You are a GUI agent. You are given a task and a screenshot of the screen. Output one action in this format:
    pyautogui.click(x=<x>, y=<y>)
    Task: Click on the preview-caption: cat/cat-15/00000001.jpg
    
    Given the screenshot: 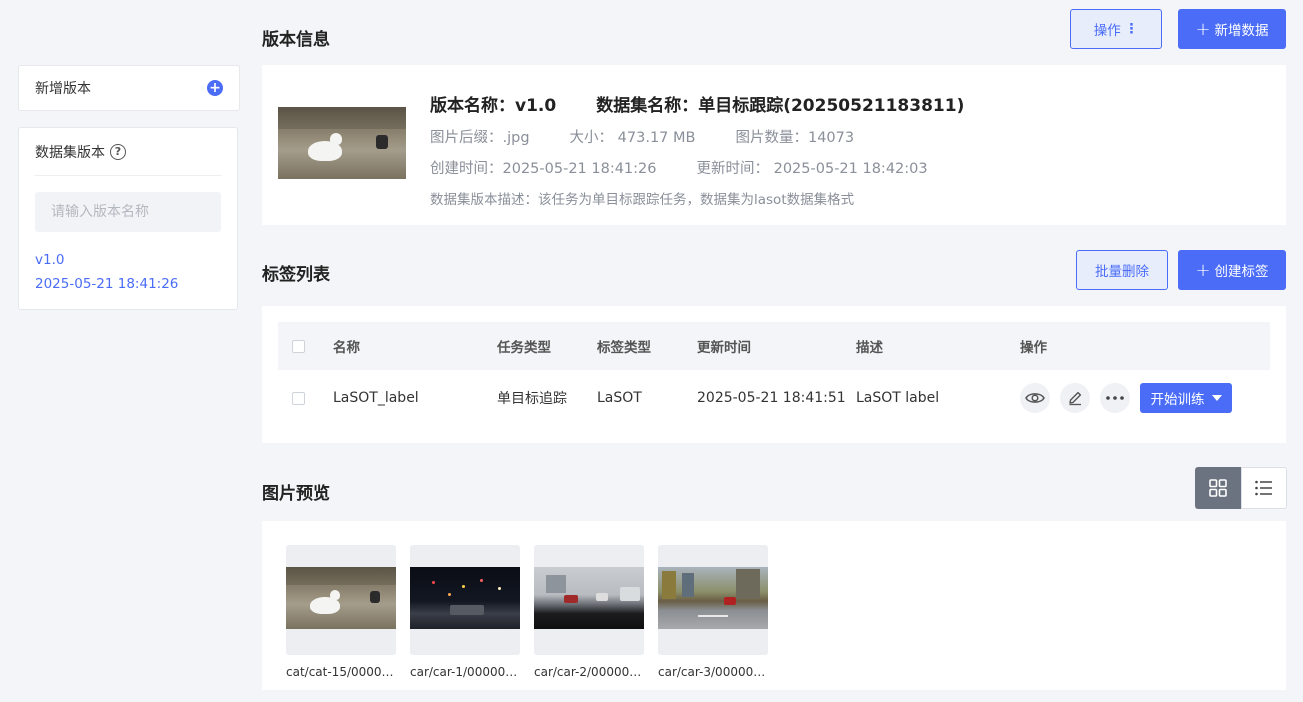 What is the action you would take?
    pyautogui.click(x=341, y=672)
    